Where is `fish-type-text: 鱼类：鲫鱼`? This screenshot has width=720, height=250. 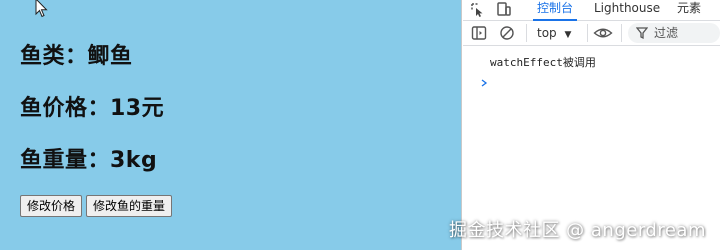 fish-type-text: 鱼类：鲫鱼 is located at coordinates (76, 56).